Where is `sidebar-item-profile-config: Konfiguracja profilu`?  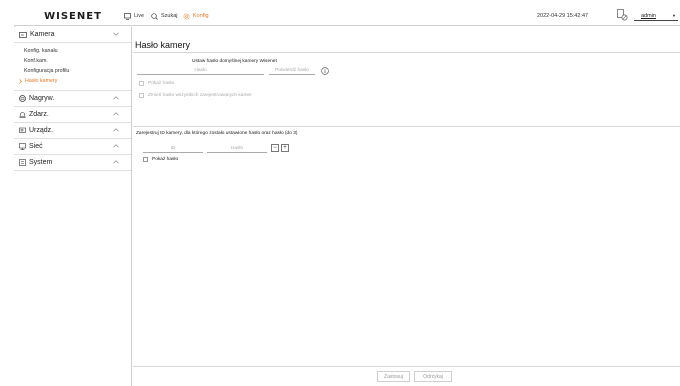
sidebar-item-profile-config: Konfiguracja profilu is located at coordinates (72, 71).